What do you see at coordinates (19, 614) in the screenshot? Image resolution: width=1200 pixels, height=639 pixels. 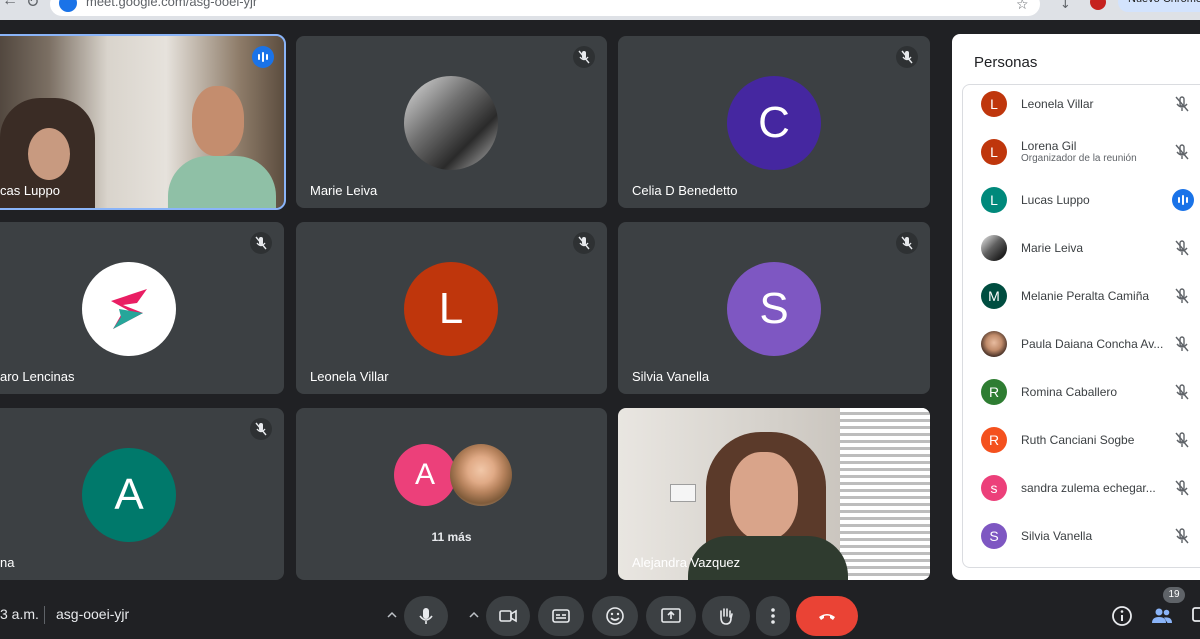 I see `meeting-time: 3 a.m.` at bounding box center [19, 614].